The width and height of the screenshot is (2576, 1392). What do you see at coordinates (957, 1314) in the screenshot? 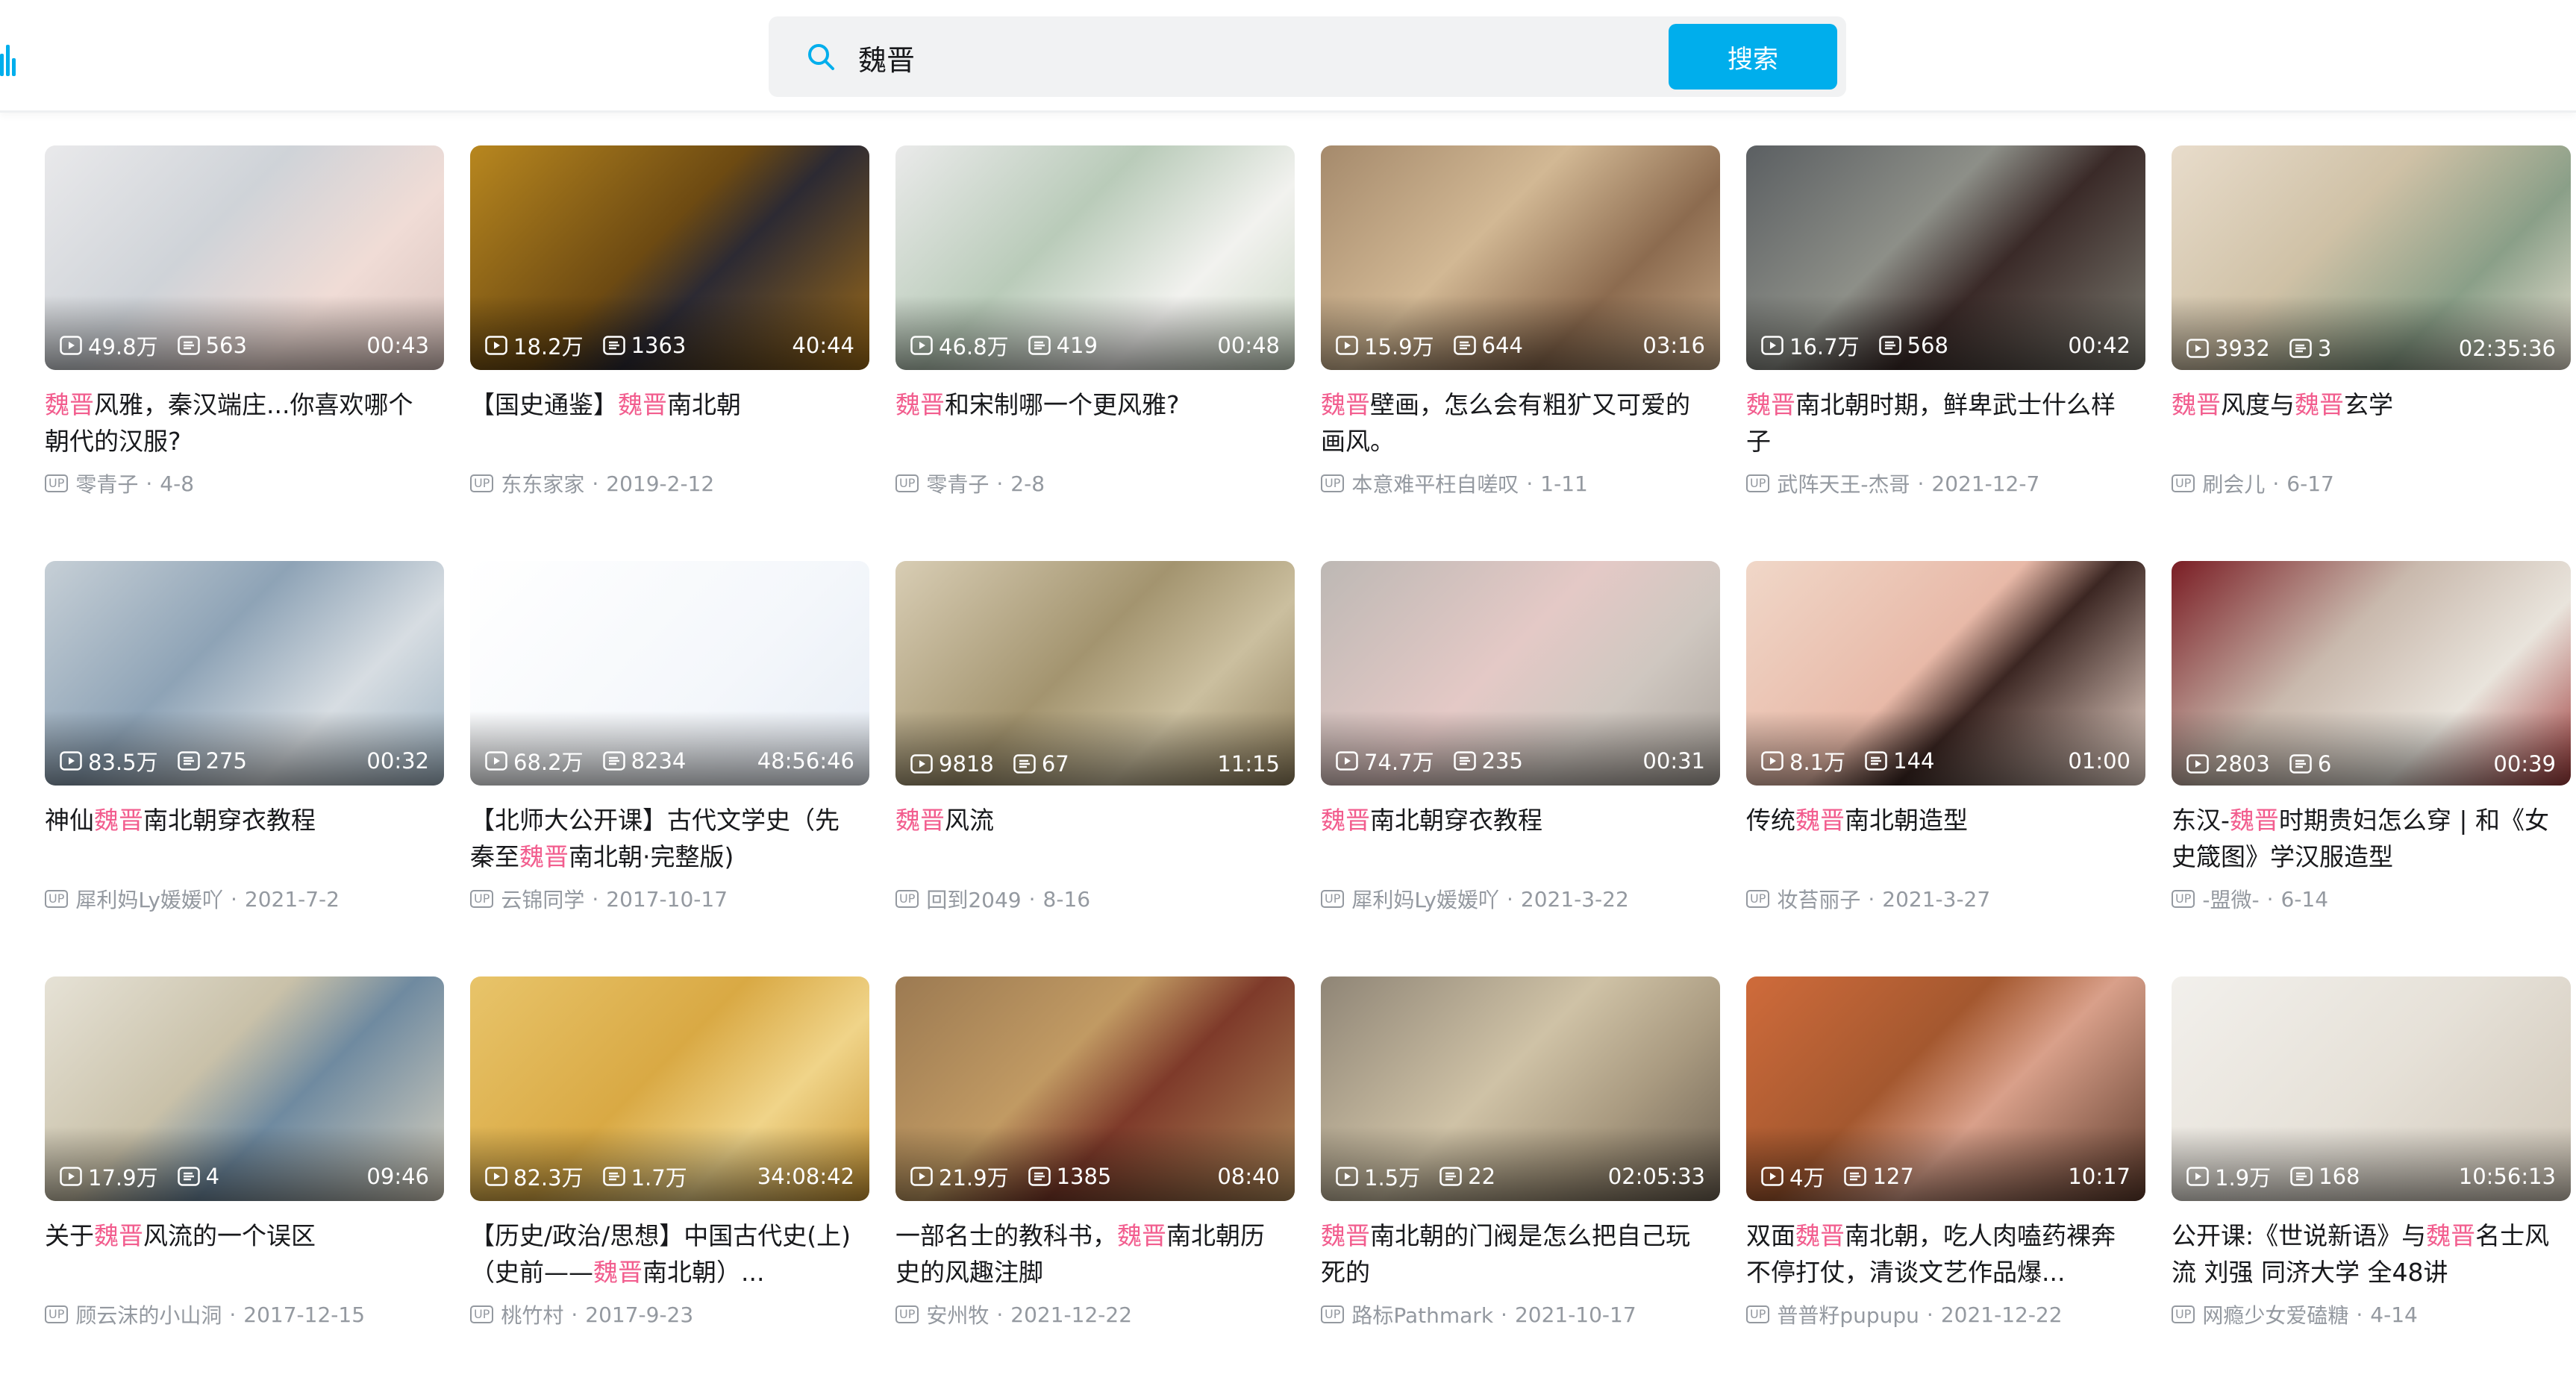
I see `uploader-name: 安州牧` at bounding box center [957, 1314].